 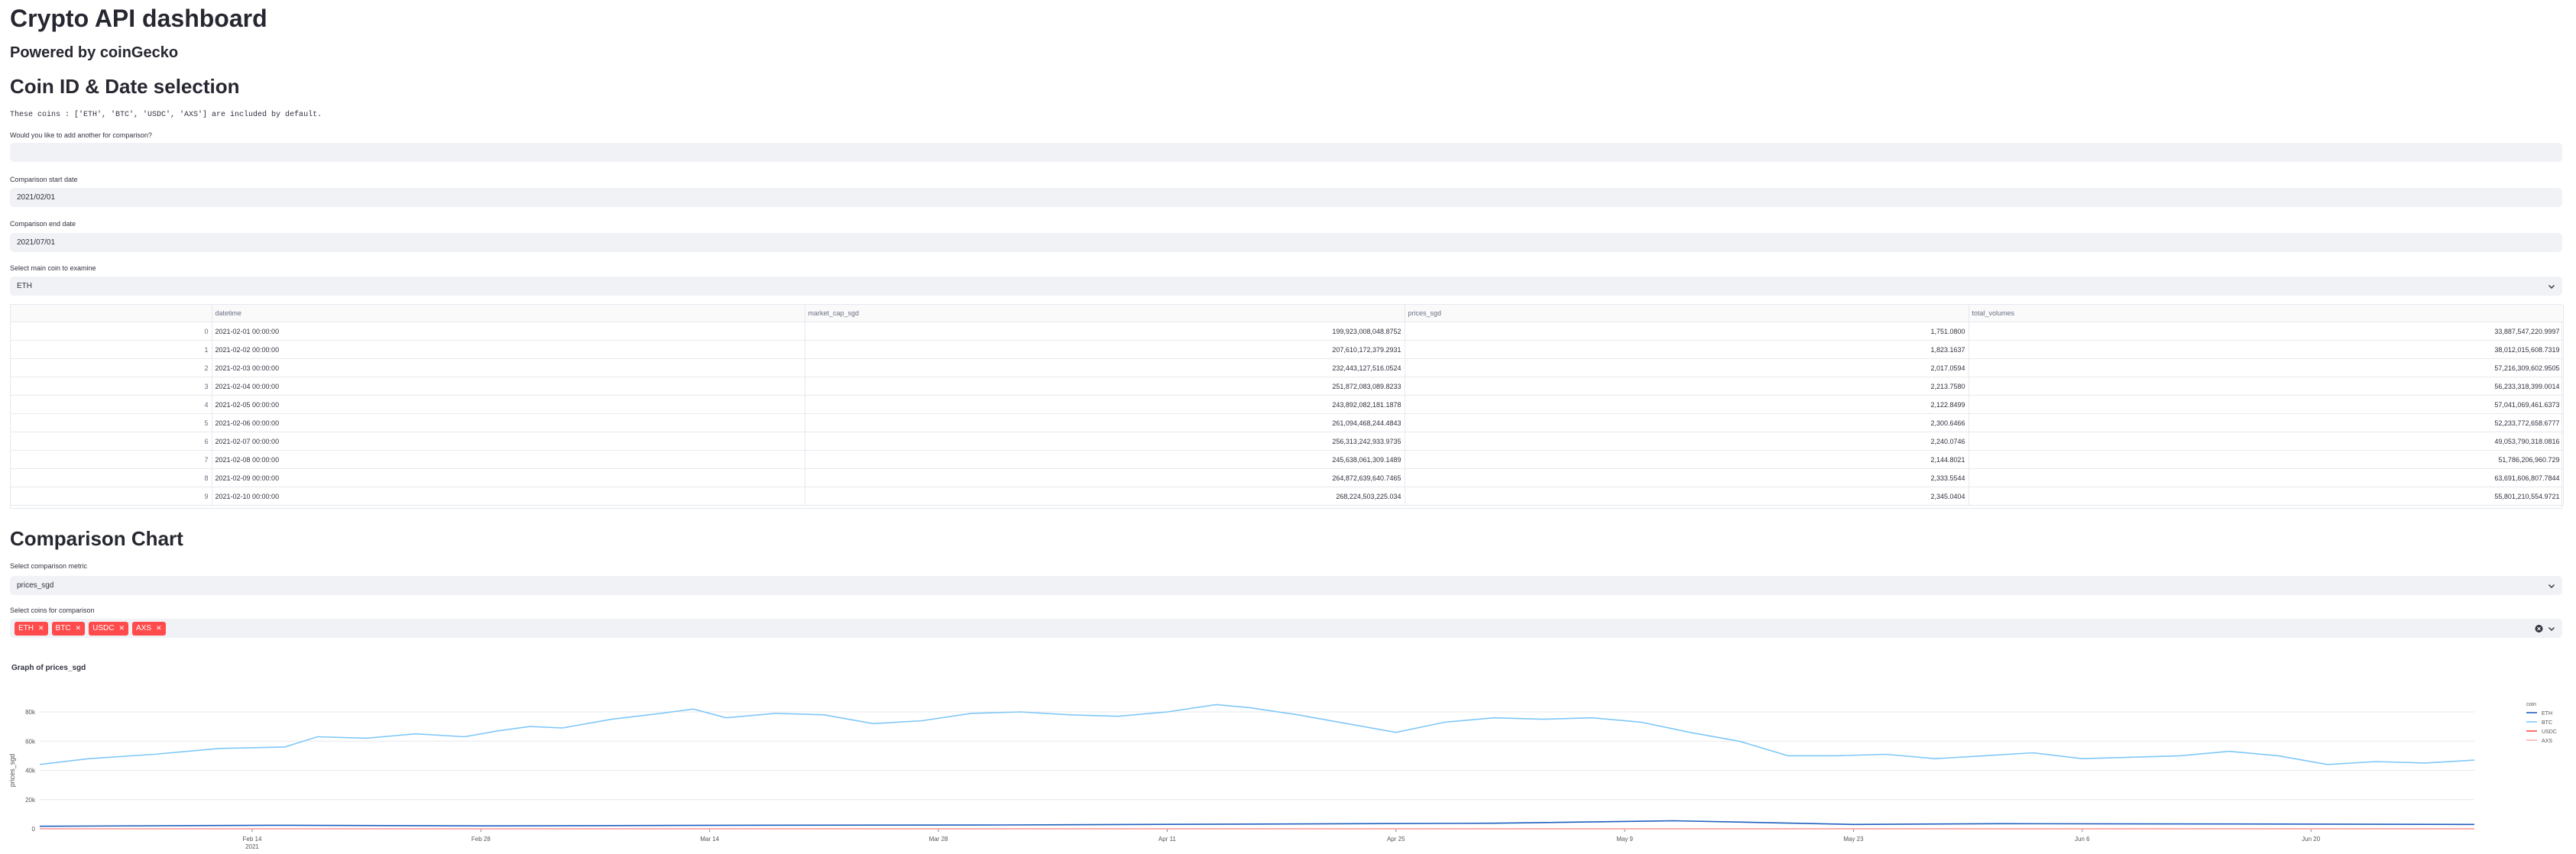 What do you see at coordinates (2266, 459) in the screenshot?
I see `total-volume-cell: 51,786,206,960.729` at bounding box center [2266, 459].